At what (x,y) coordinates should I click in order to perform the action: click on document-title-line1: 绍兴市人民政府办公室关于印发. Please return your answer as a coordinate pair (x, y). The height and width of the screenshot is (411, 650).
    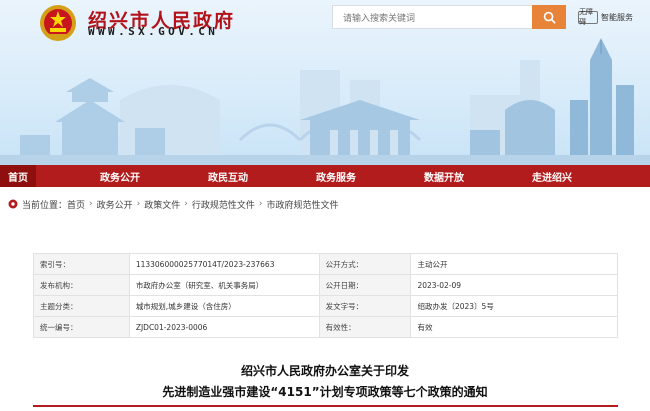
    Looking at the image, I should click on (324, 371).